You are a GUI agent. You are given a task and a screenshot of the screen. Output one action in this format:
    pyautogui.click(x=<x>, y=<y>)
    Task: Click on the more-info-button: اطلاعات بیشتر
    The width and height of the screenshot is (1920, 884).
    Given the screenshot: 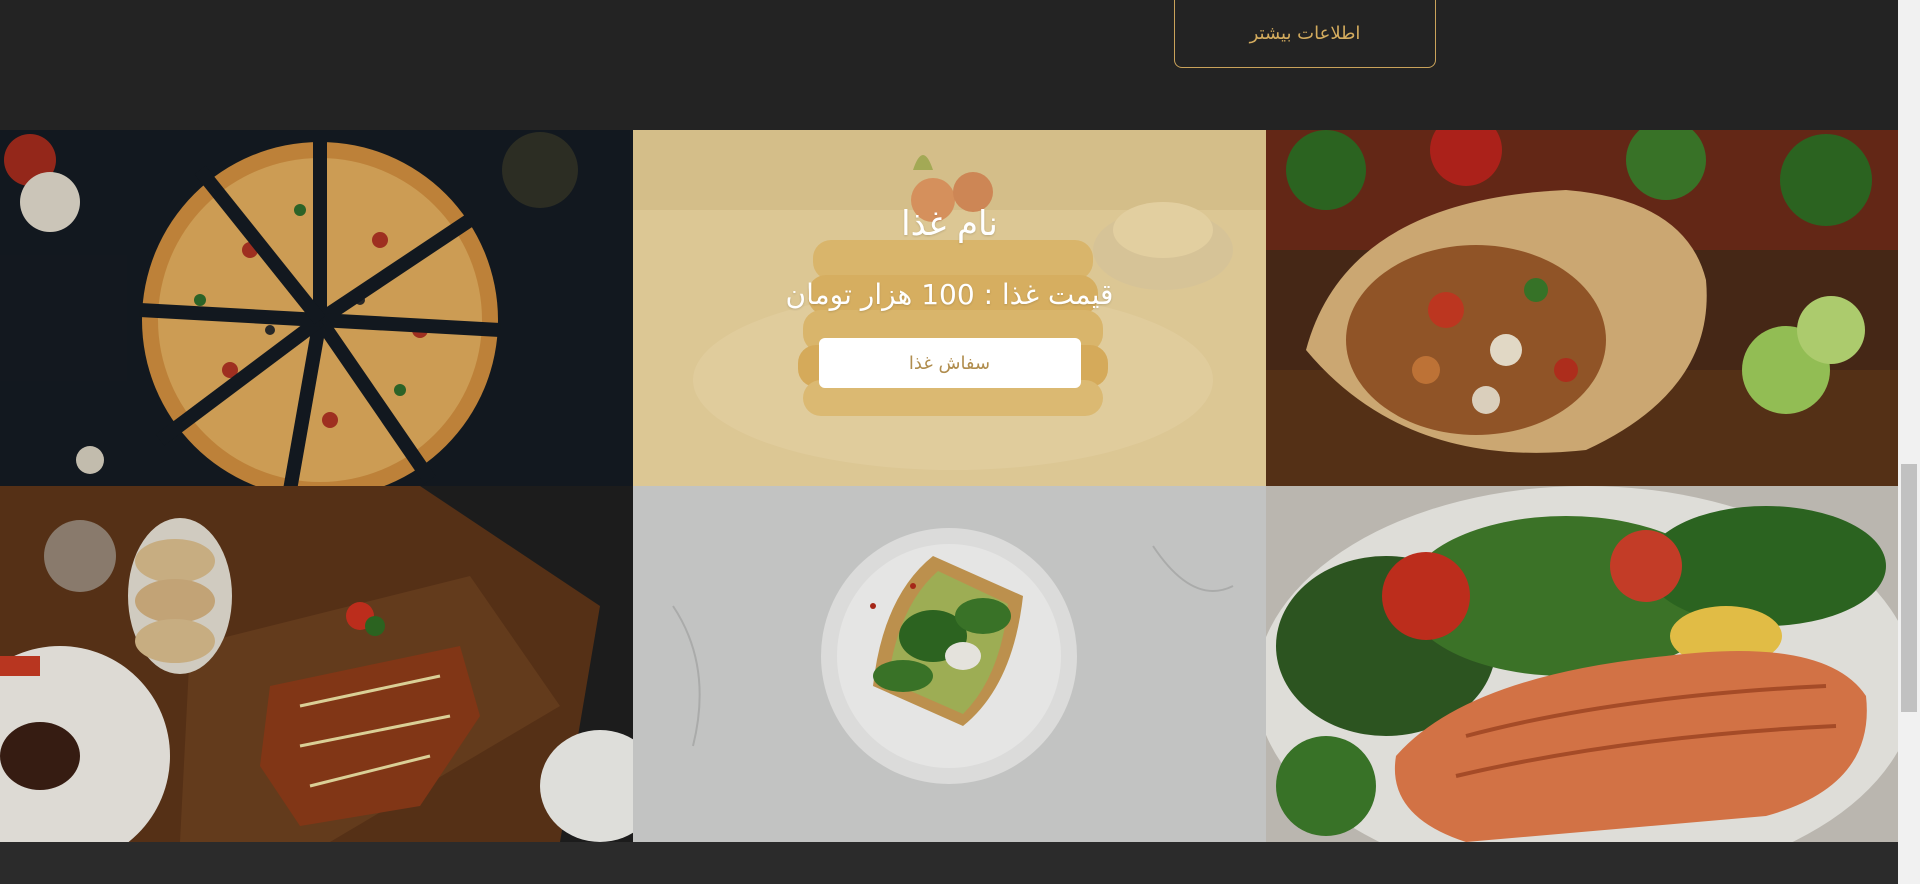 What is the action you would take?
    pyautogui.click(x=1305, y=34)
    